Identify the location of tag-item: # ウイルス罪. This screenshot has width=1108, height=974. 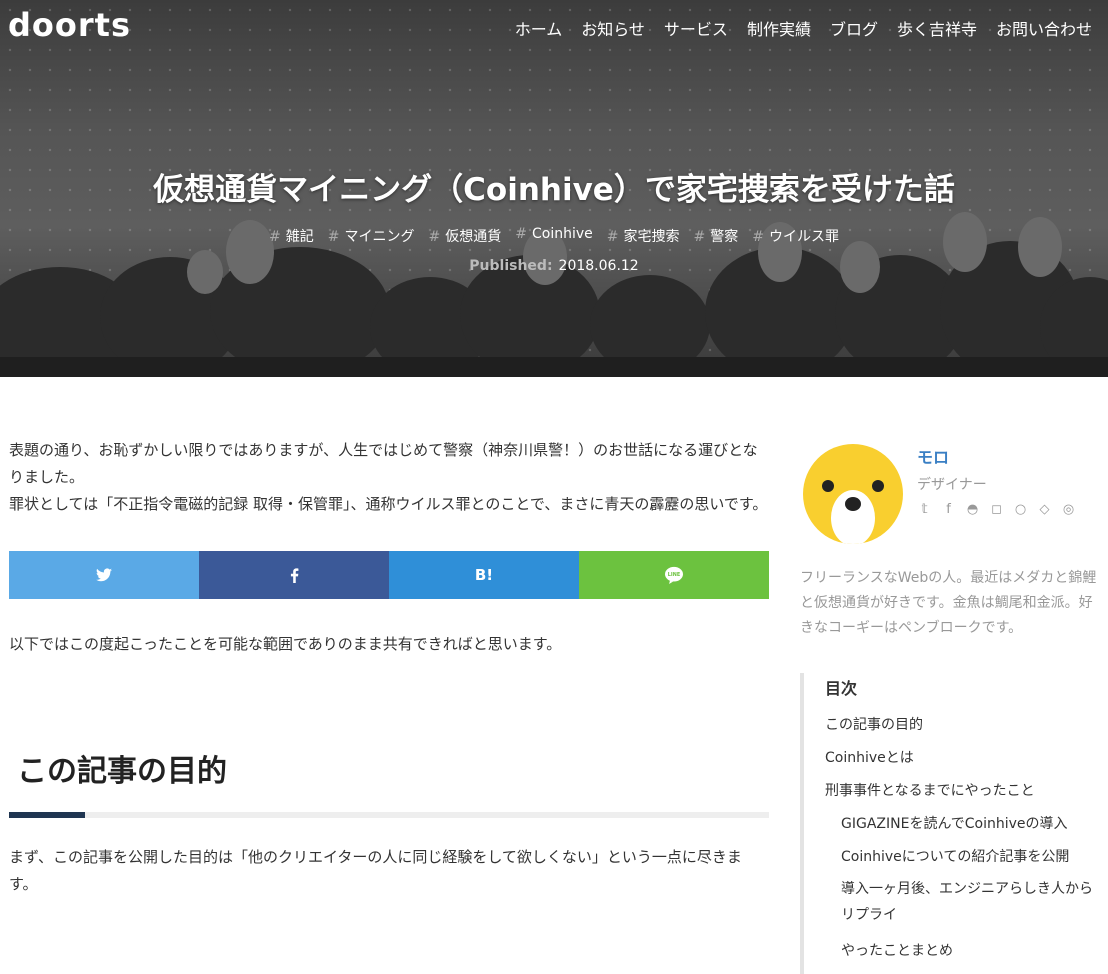
(795, 236).